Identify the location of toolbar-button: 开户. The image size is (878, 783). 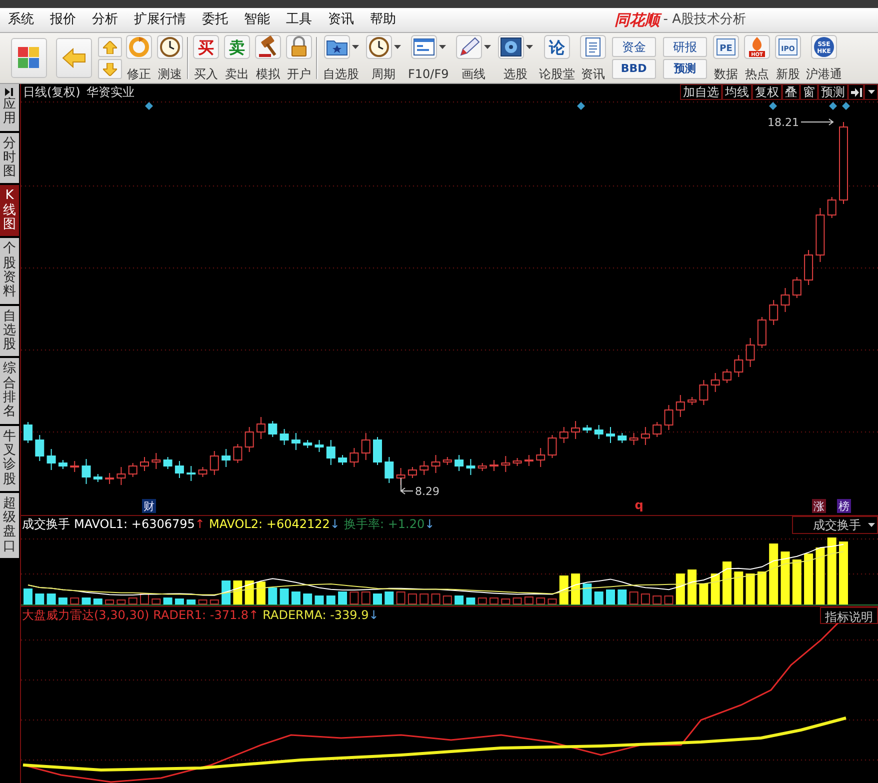
(299, 58).